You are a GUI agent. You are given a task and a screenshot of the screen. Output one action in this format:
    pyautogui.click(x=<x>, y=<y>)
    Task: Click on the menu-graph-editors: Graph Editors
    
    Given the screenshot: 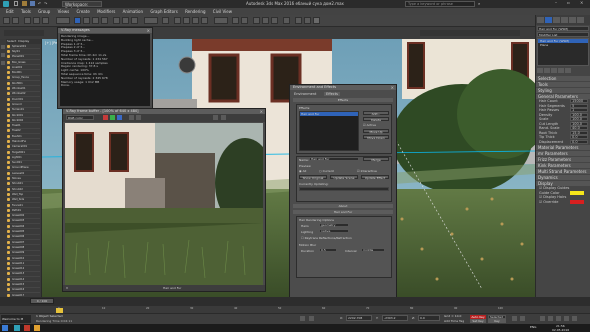 What is the action you would take?
    pyautogui.click(x=163, y=11)
    